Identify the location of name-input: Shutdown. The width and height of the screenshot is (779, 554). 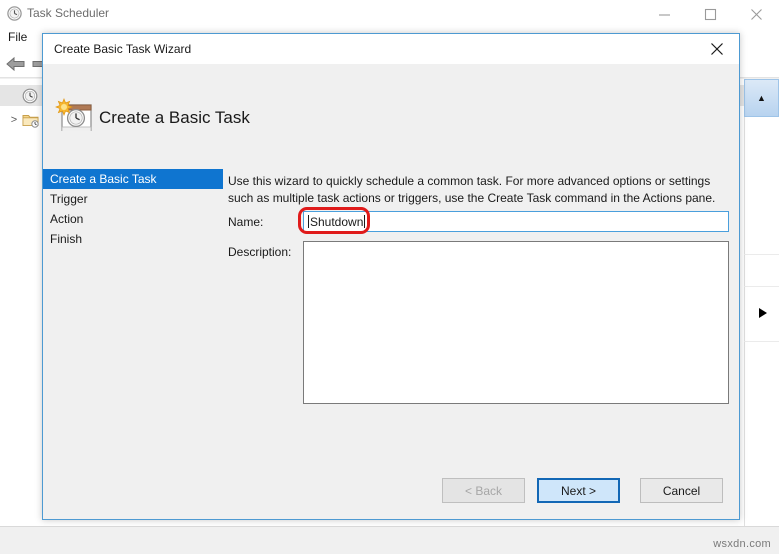
(516, 221).